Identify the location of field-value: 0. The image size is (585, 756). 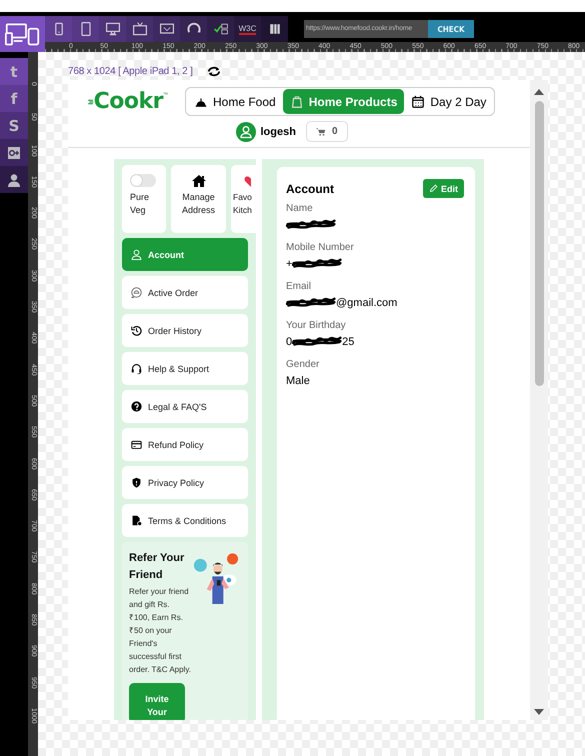
(289, 342).